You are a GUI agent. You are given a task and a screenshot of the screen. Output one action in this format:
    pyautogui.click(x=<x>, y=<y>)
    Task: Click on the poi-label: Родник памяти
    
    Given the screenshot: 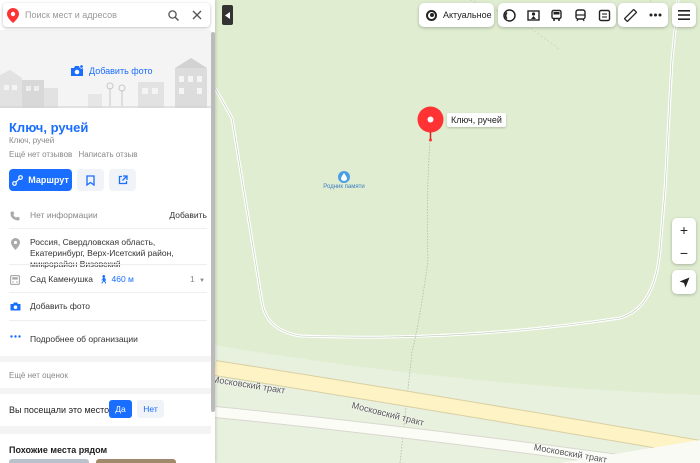 What is the action you would take?
    pyautogui.click(x=344, y=187)
    